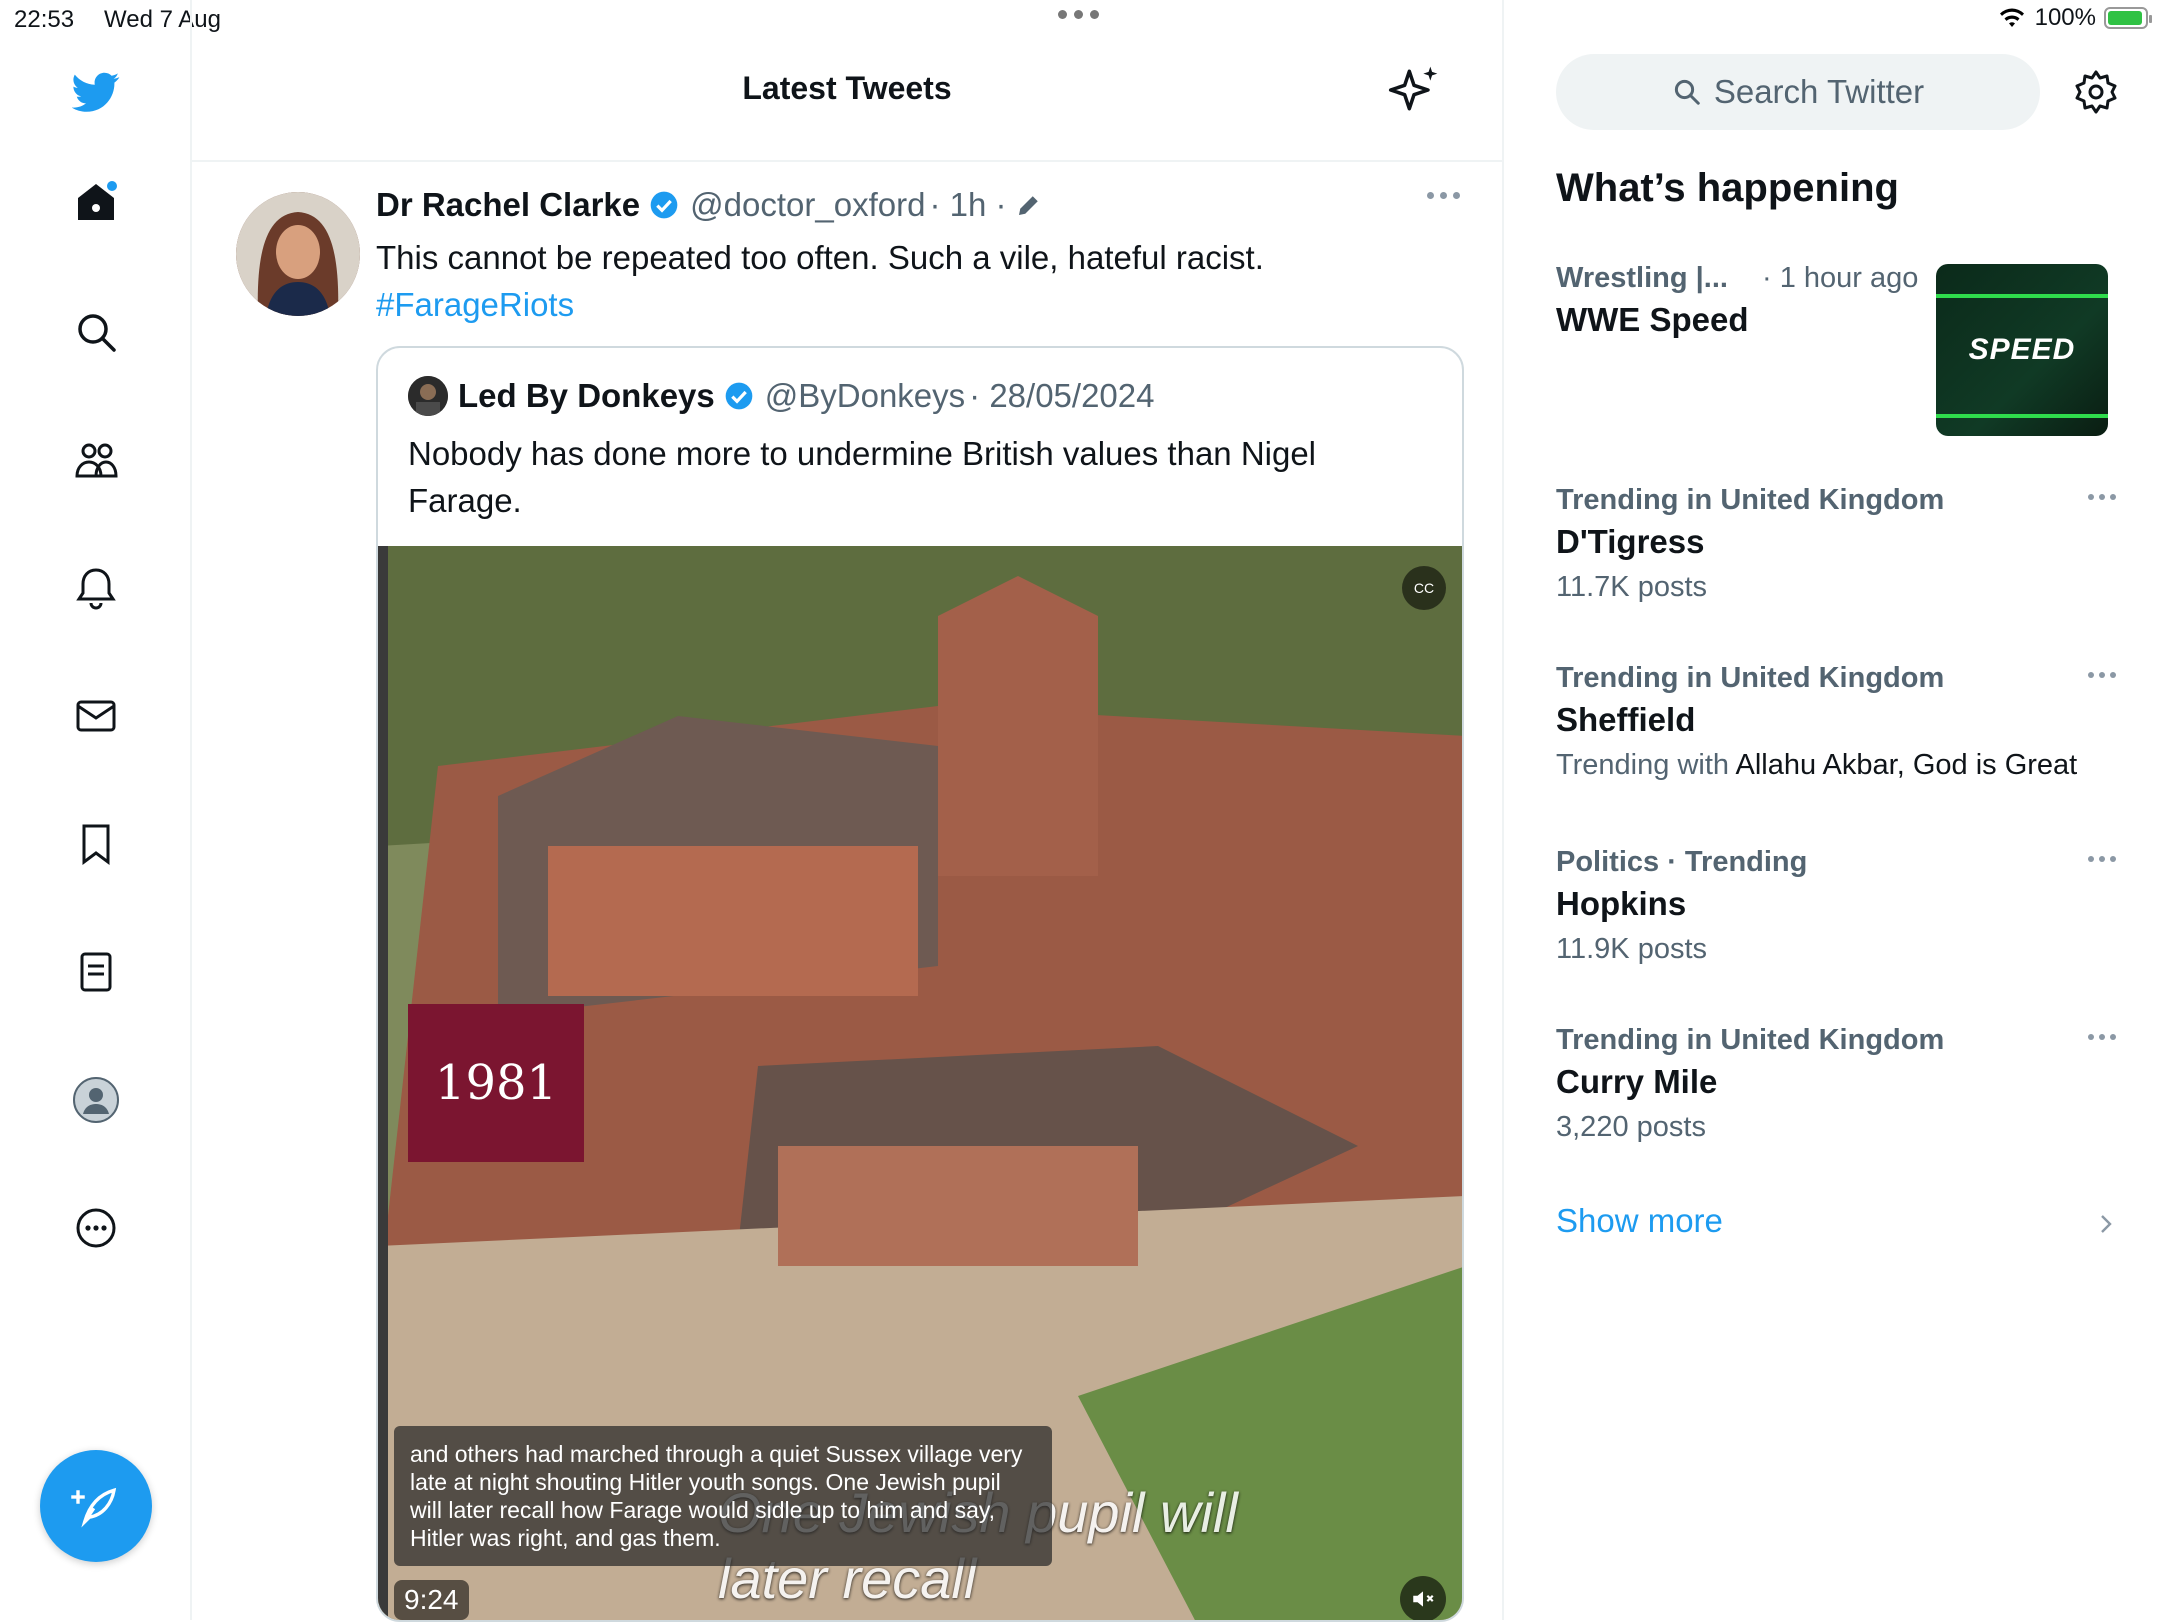 The height and width of the screenshot is (1622, 2160). I want to click on left-nav, so click(96, 810).